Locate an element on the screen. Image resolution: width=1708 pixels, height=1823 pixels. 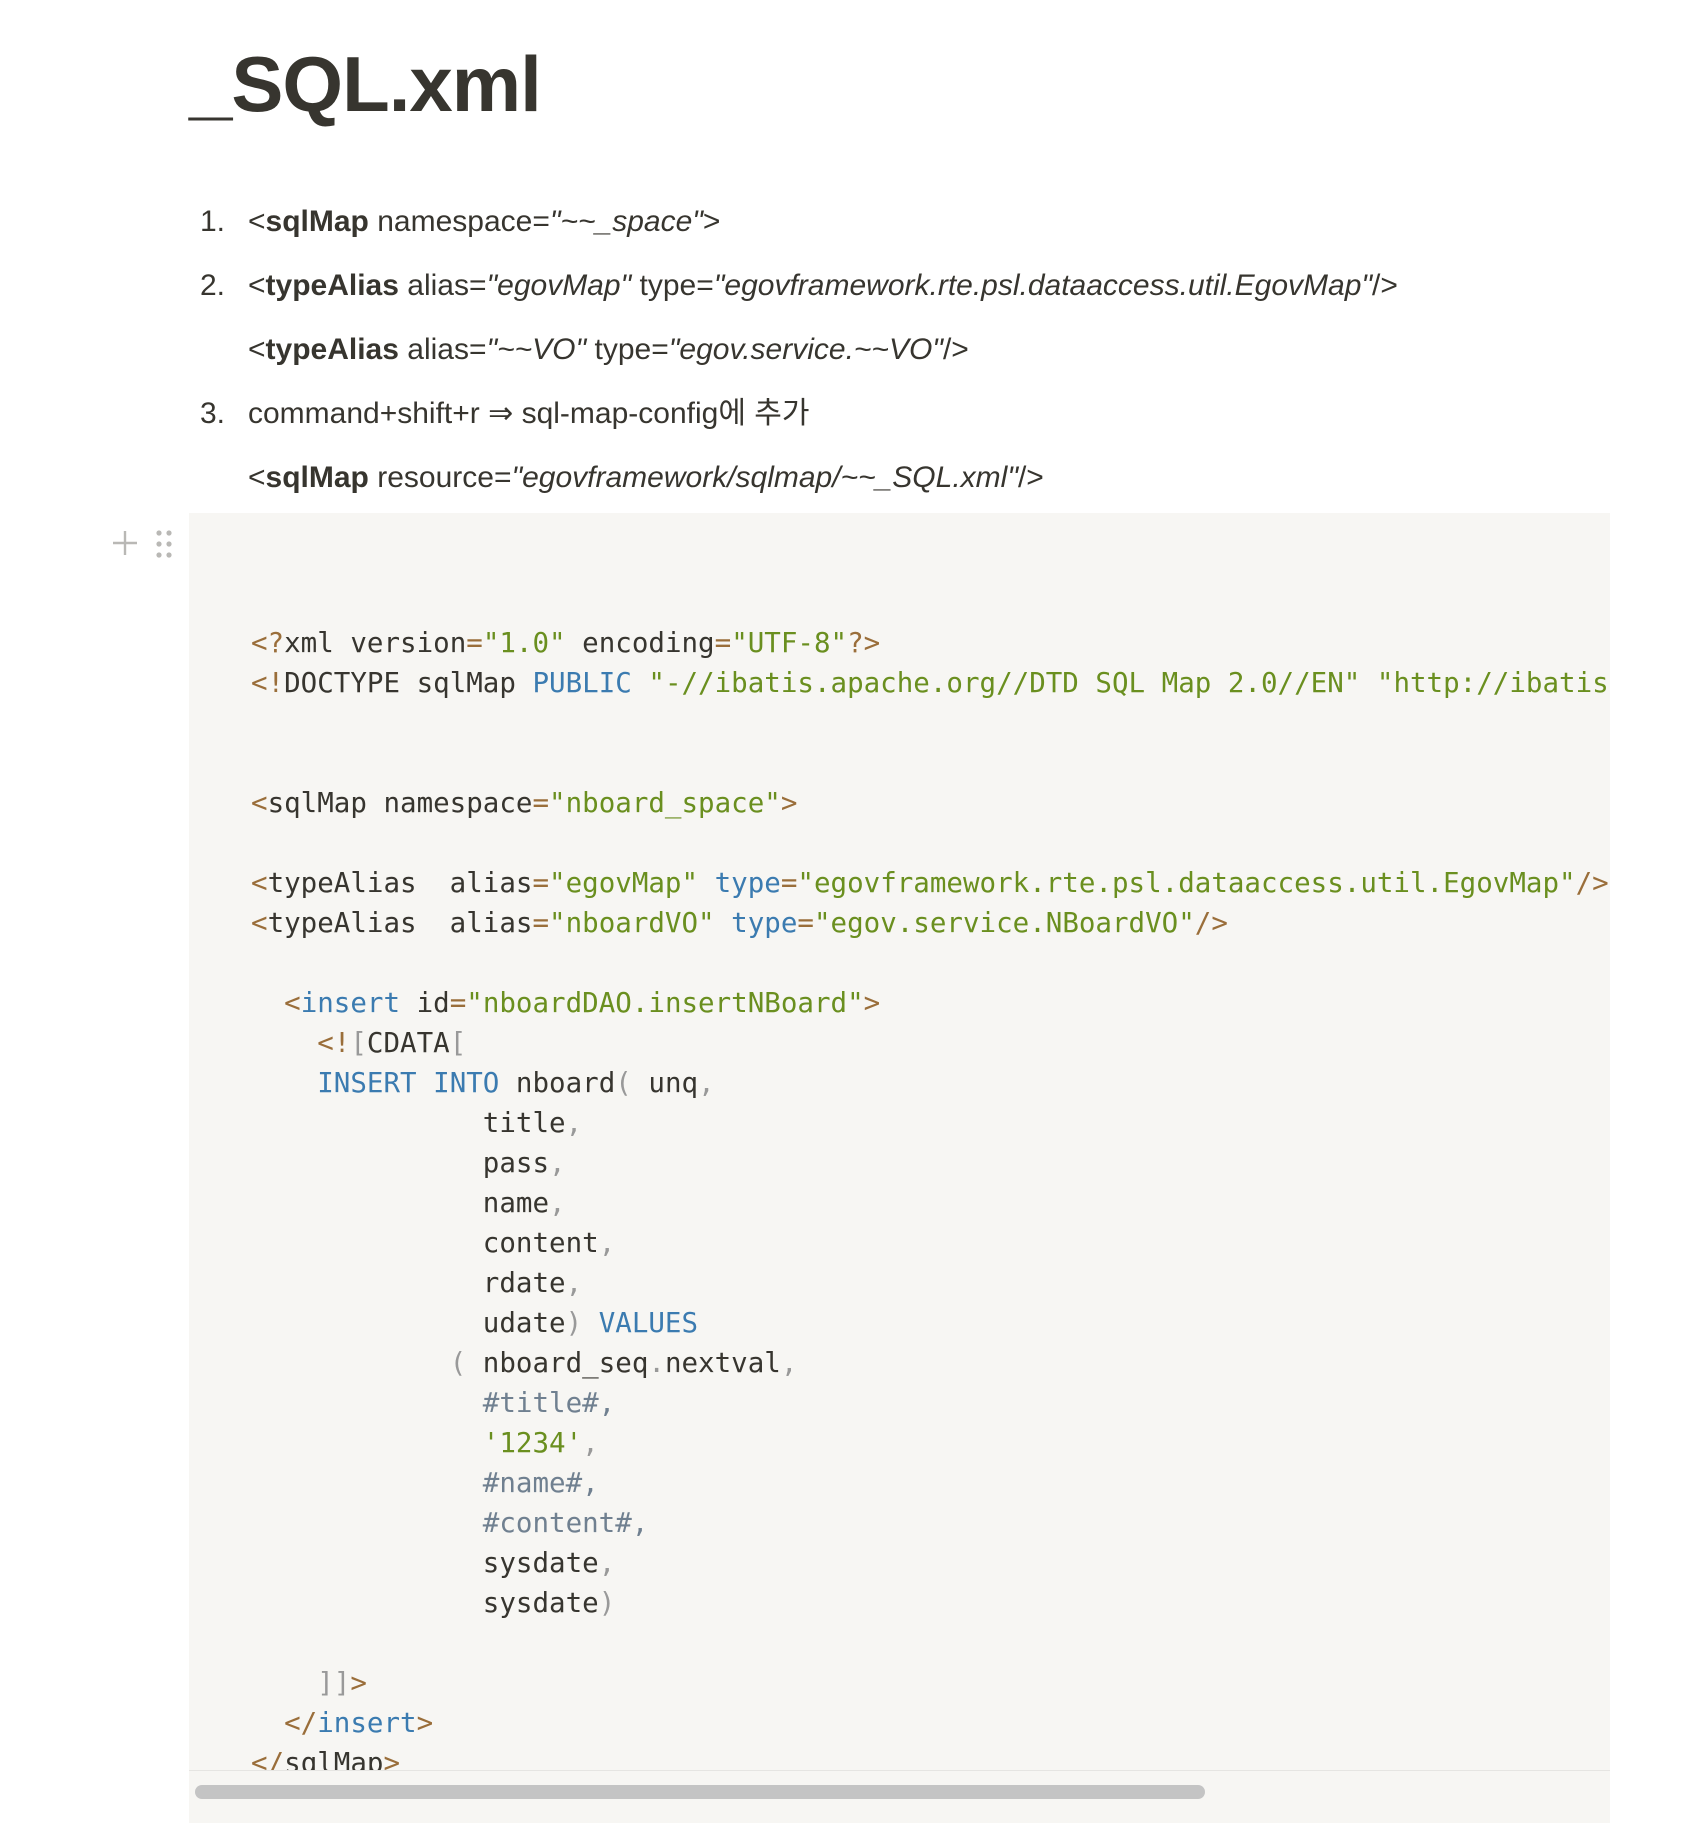
list-item-text: <sqlMap namespace="~~_space"> is located at coordinates (484, 221).